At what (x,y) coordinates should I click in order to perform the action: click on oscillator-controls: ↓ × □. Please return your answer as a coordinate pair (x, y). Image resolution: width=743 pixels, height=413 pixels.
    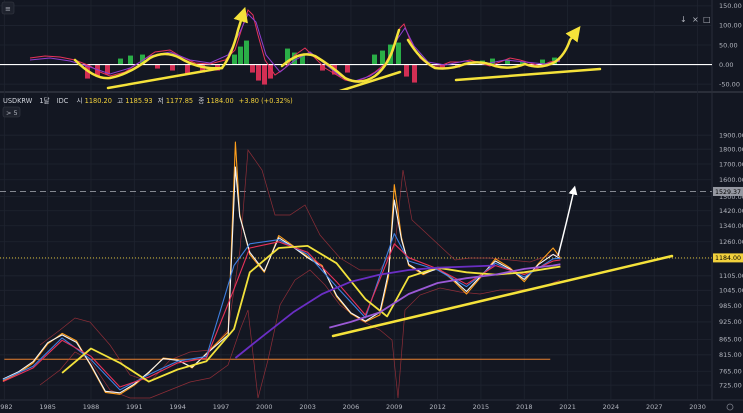
    Looking at the image, I should click on (695, 19).